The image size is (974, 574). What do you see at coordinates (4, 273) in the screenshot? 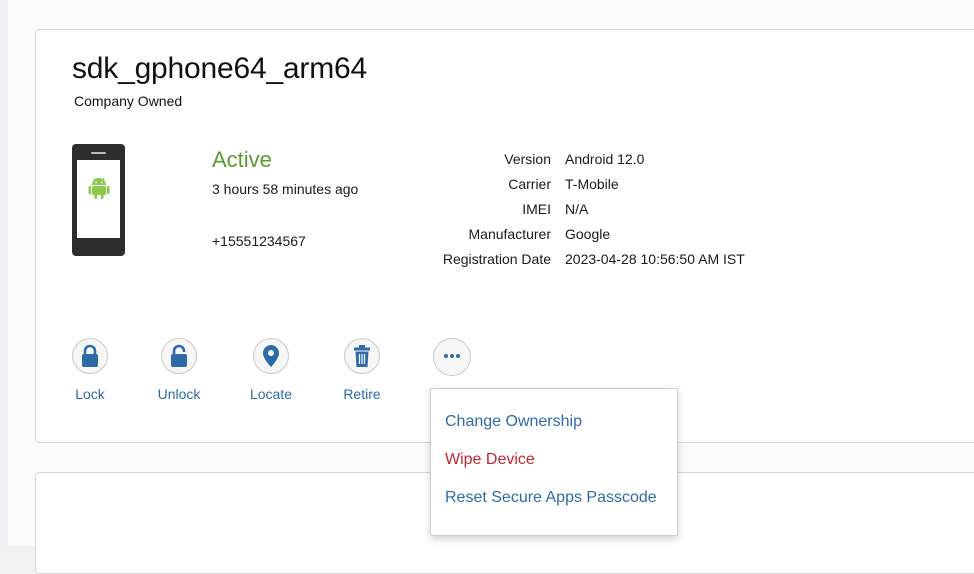
I see `left-rail` at bounding box center [4, 273].